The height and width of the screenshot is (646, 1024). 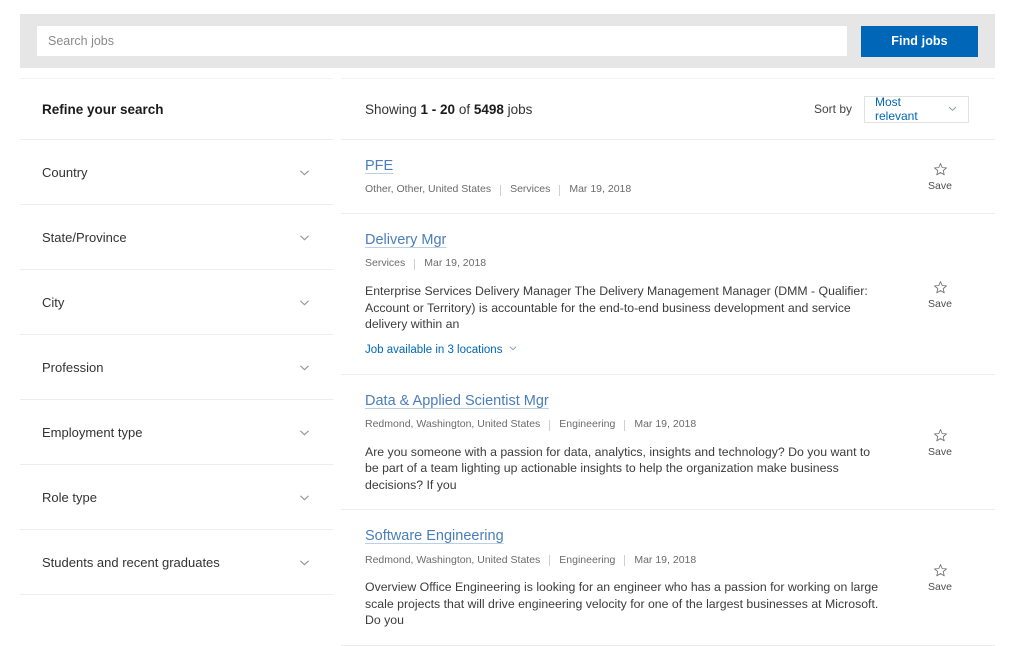 What do you see at coordinates (69, 497) in the screenshot?
I see `refiner-label: Role type` at bounding box center [69, 497].